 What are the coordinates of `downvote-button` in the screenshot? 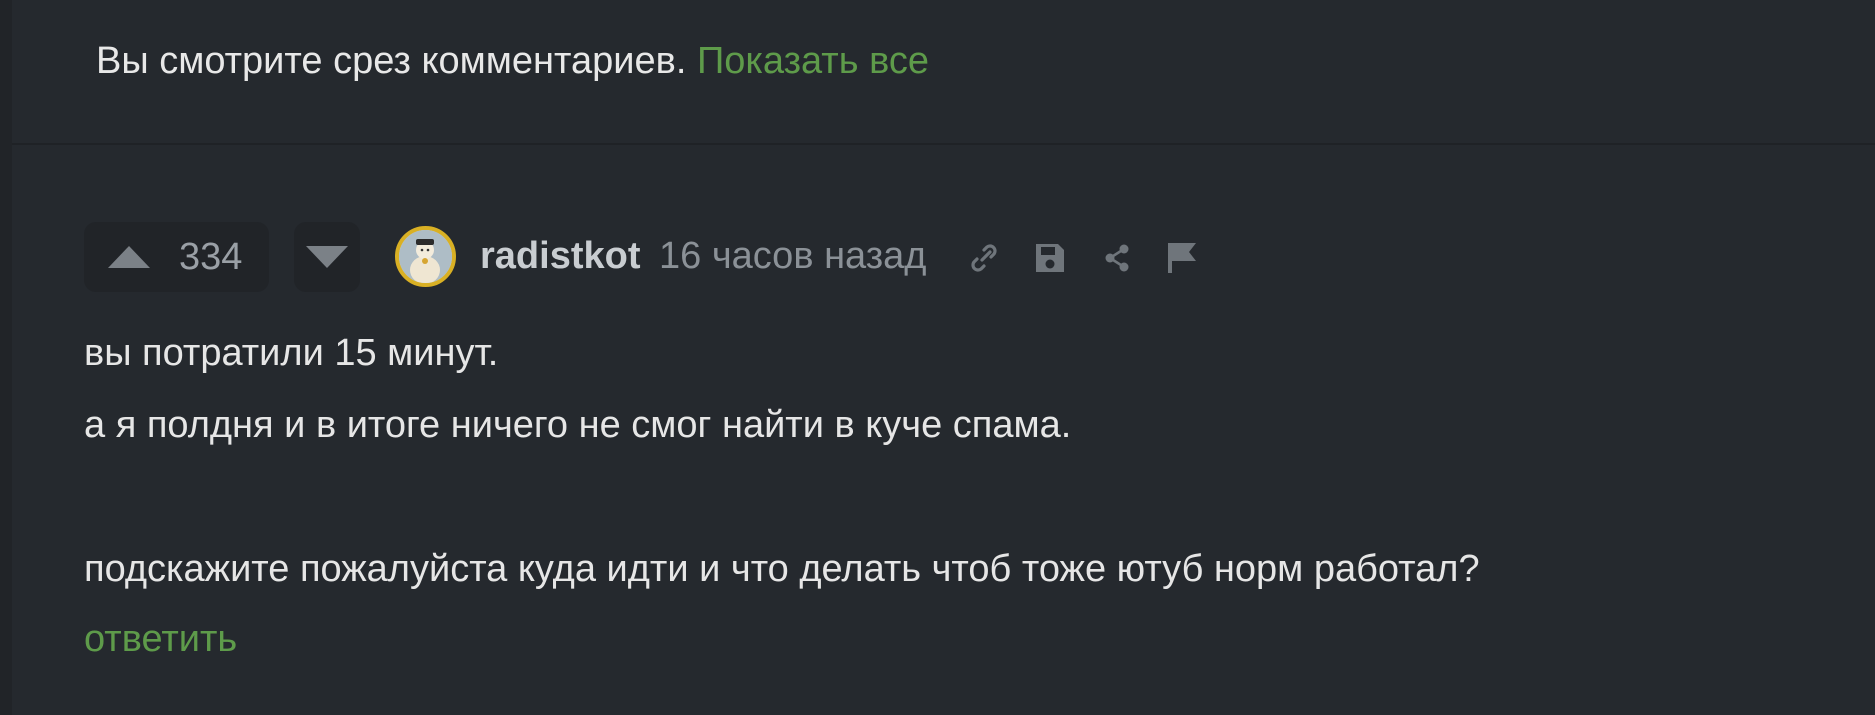 It's located at (327, 257).